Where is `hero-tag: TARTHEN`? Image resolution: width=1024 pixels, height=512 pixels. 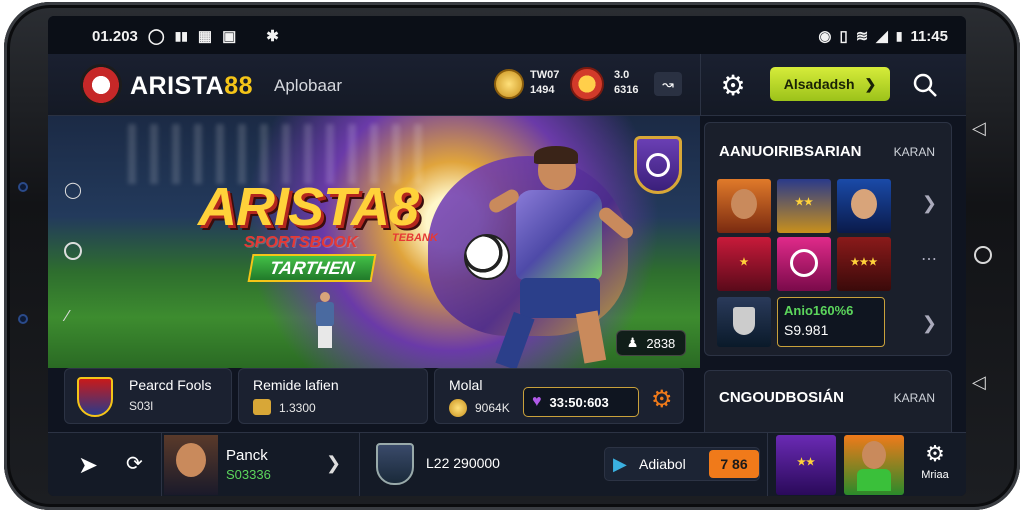 hero-tag: TARTHEN is located at coordinates (312, 268).